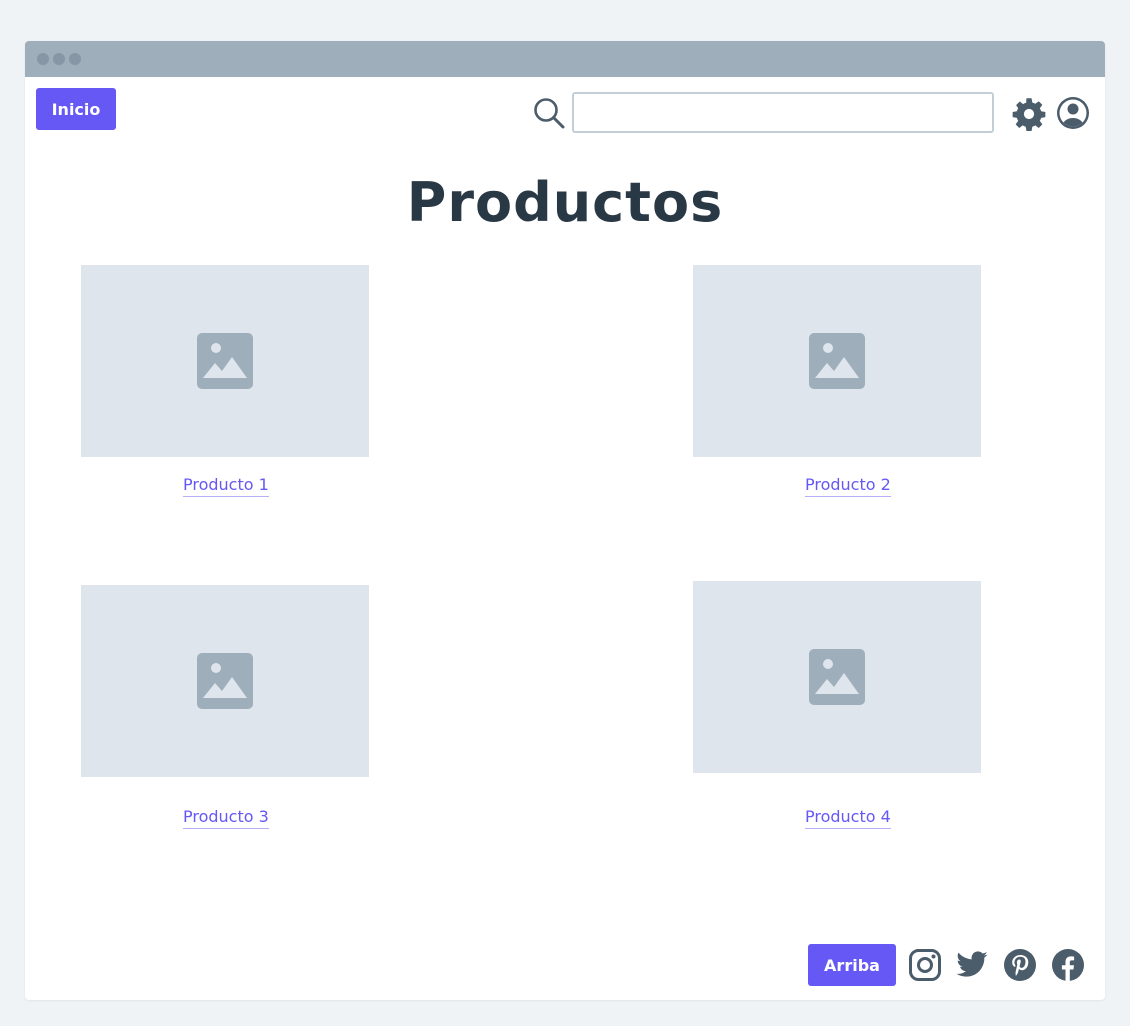 The height and width of the screenshot is (1026, 1130). Describe the element at coordinates (565, 202) in the screenshot. I see `page-title: Productos` at that location.